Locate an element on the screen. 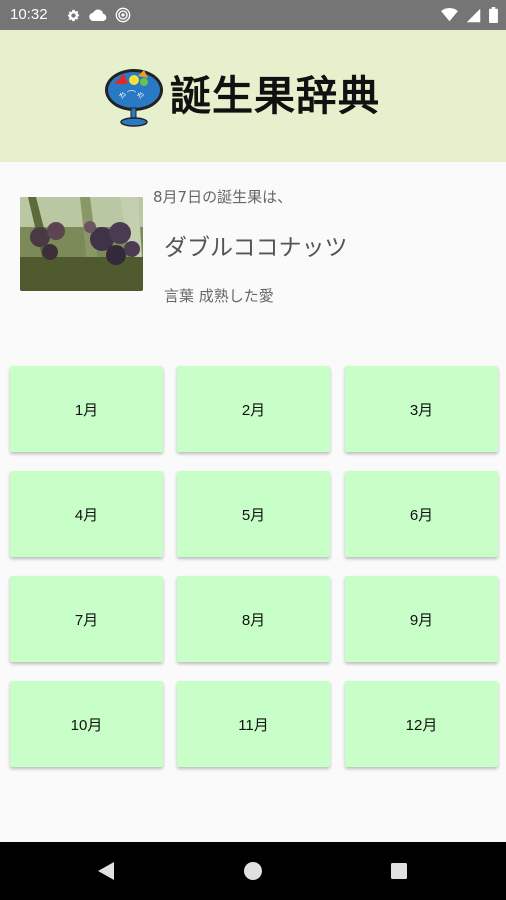 This screenshot has height=900, width=506. status-time: 10:32 is located at coordinates (29, 14).